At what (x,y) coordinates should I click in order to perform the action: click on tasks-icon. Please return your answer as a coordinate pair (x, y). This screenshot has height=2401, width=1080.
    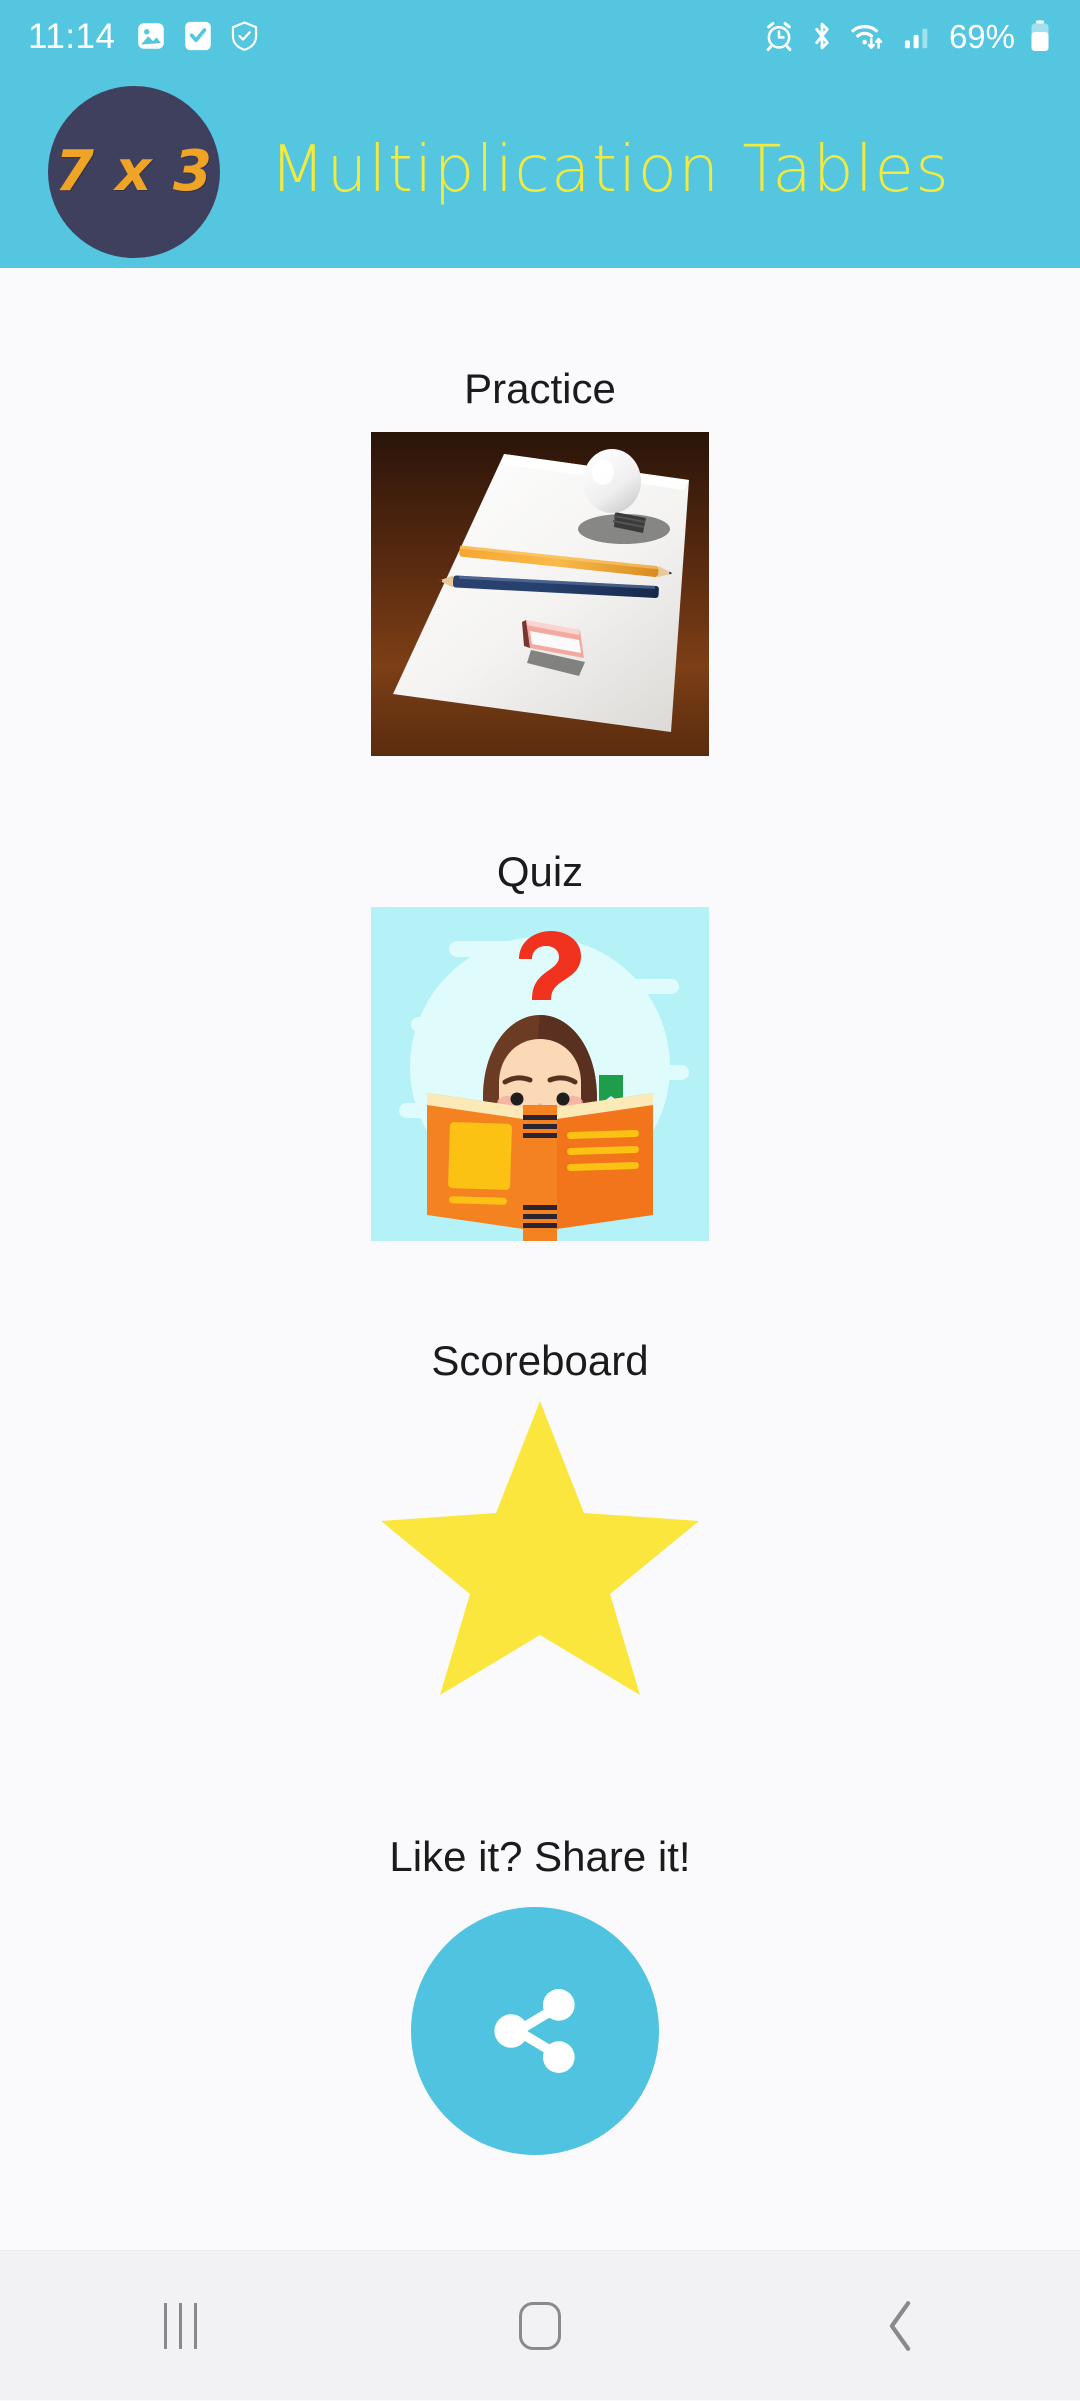
    Looking at the image, I should click on (197, 36).